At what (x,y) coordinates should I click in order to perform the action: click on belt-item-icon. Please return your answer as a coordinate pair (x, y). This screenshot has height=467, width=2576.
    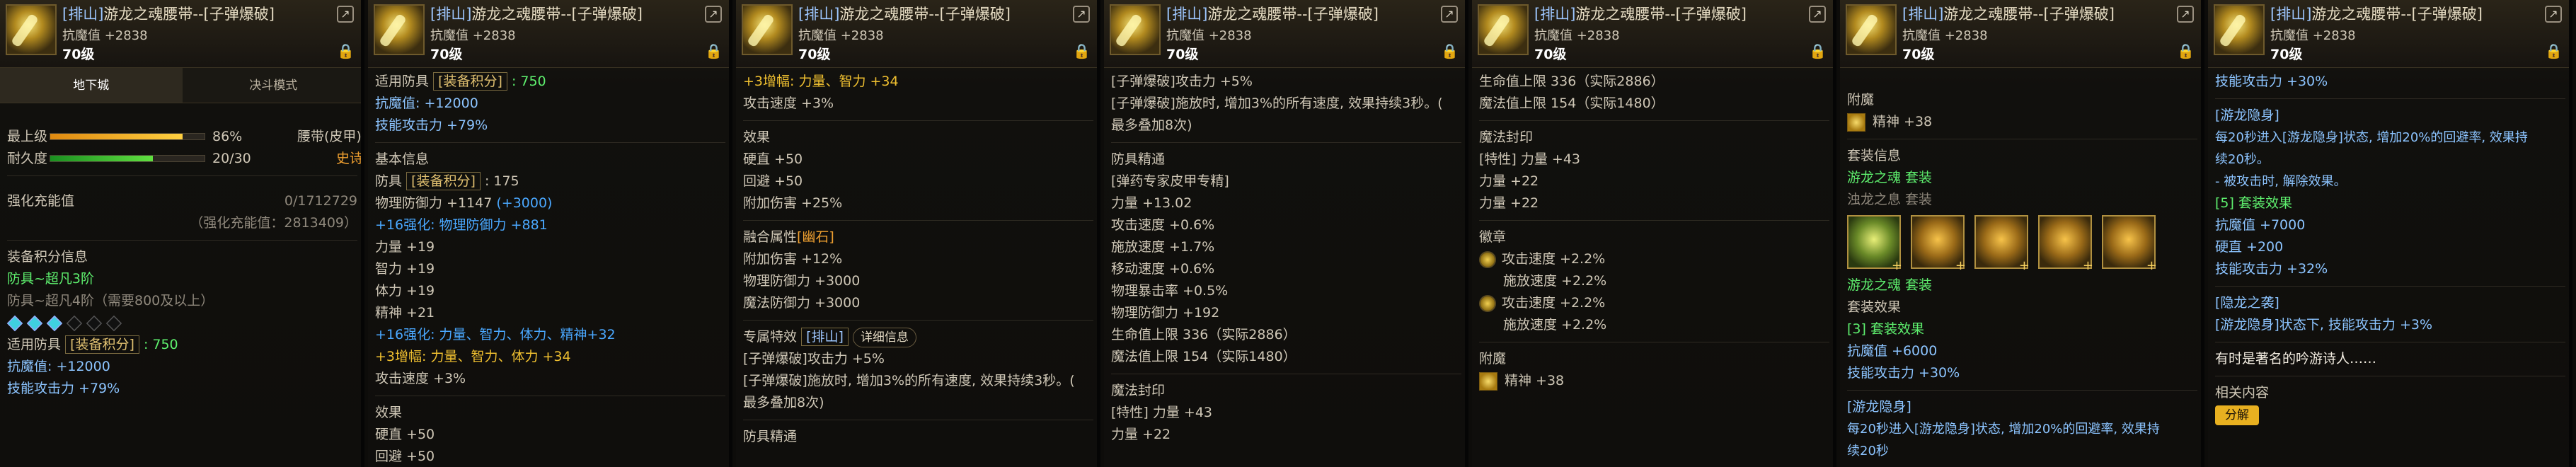
    Looking at the image, I should click on (1872, 29).